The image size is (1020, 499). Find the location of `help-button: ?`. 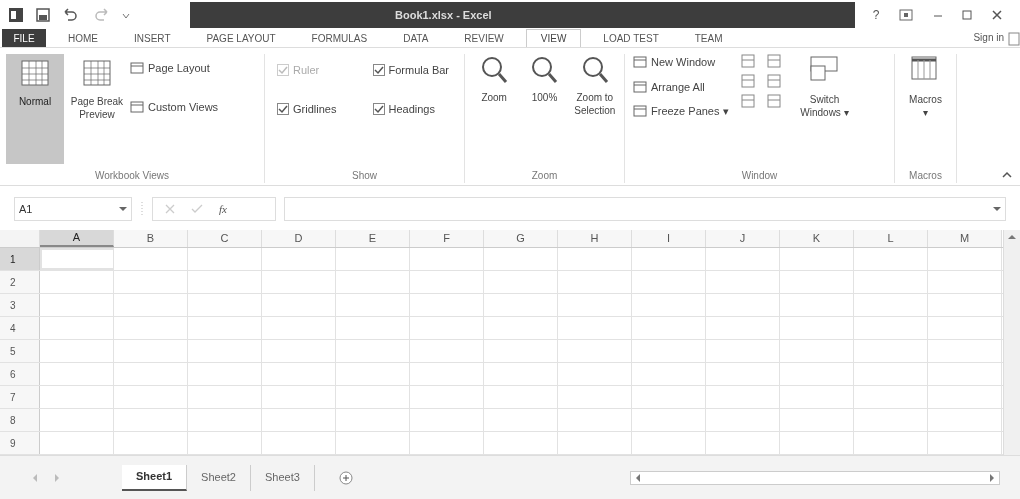

help-button: ? is located at coordinates (876, 15).